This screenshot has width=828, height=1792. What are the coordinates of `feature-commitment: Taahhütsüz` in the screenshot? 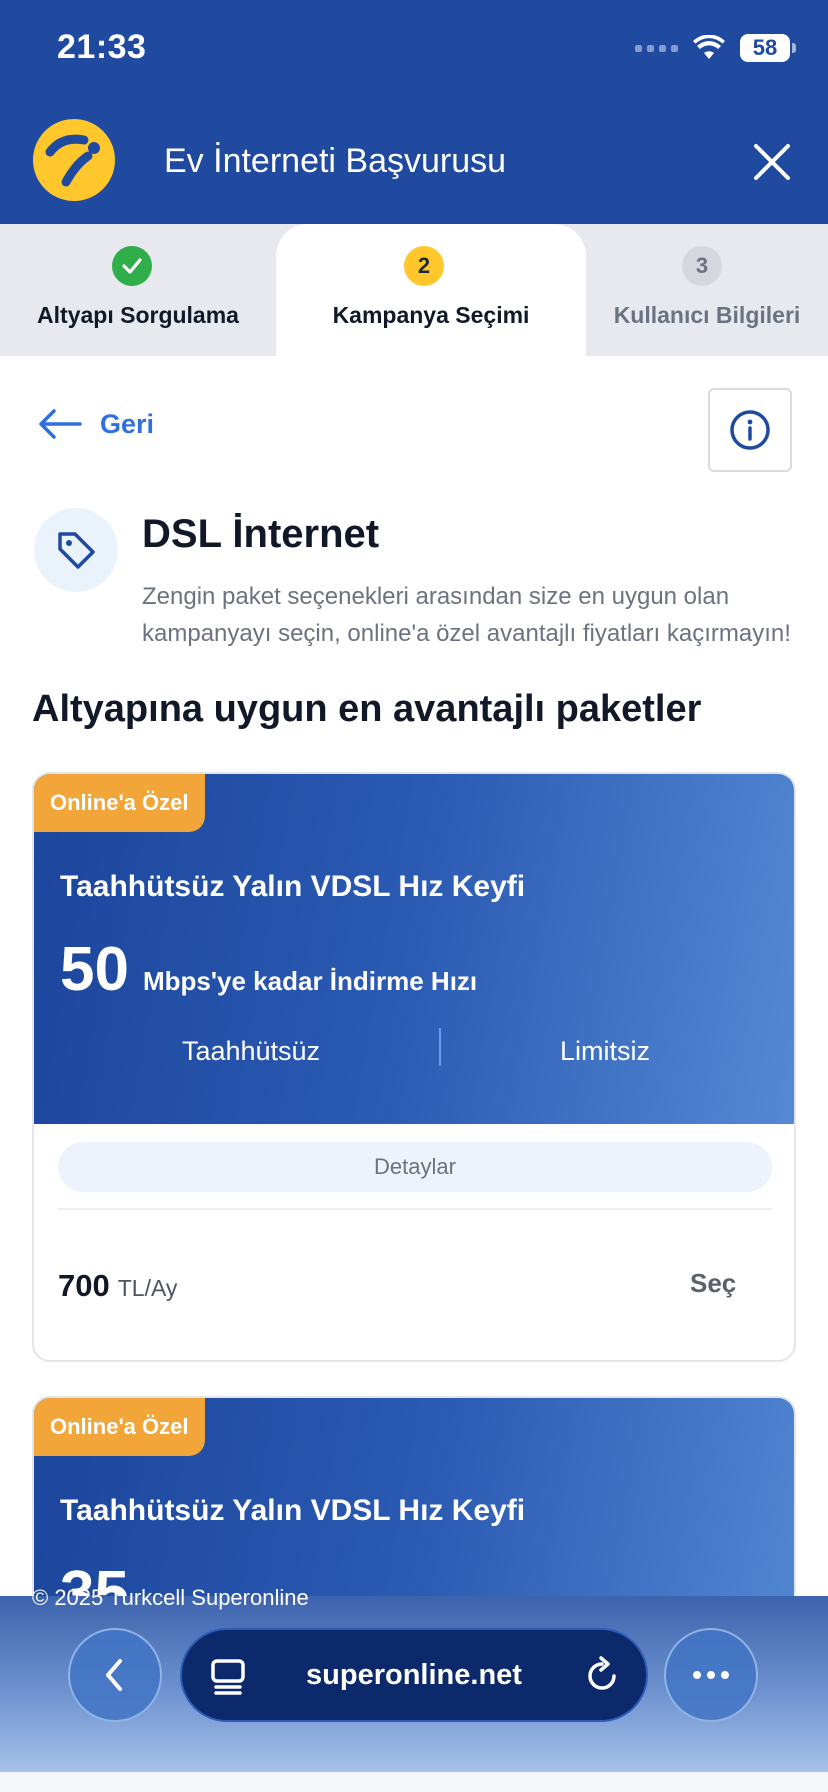 It's located at (251, 1051).